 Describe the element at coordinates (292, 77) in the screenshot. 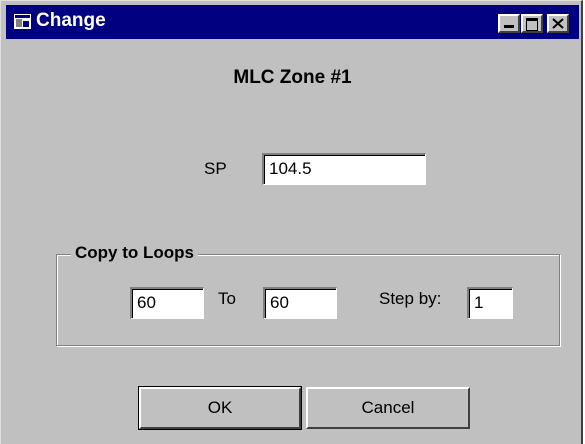

I see `zone-heading: MLC Zone #1` at that location.